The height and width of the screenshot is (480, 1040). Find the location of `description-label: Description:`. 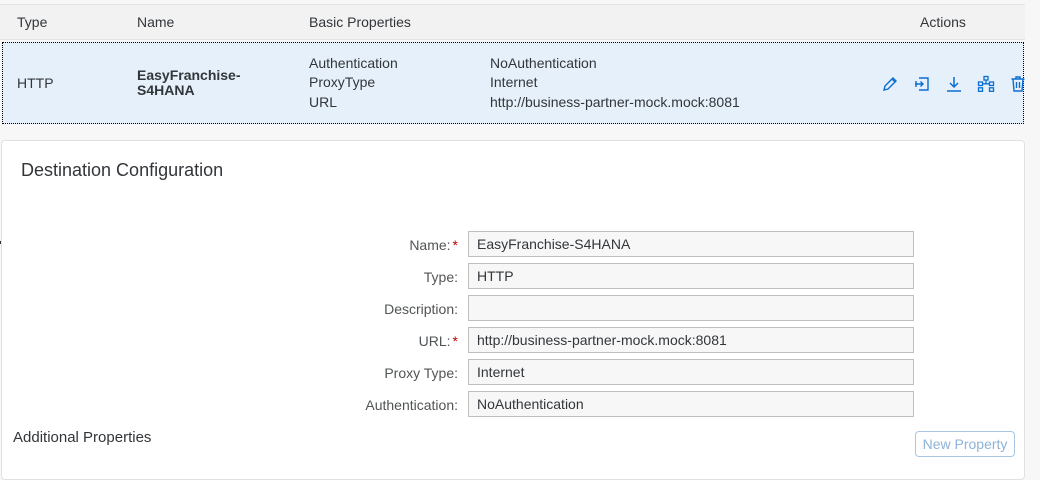

description-label: Description: is located at coordinates (421, 309).